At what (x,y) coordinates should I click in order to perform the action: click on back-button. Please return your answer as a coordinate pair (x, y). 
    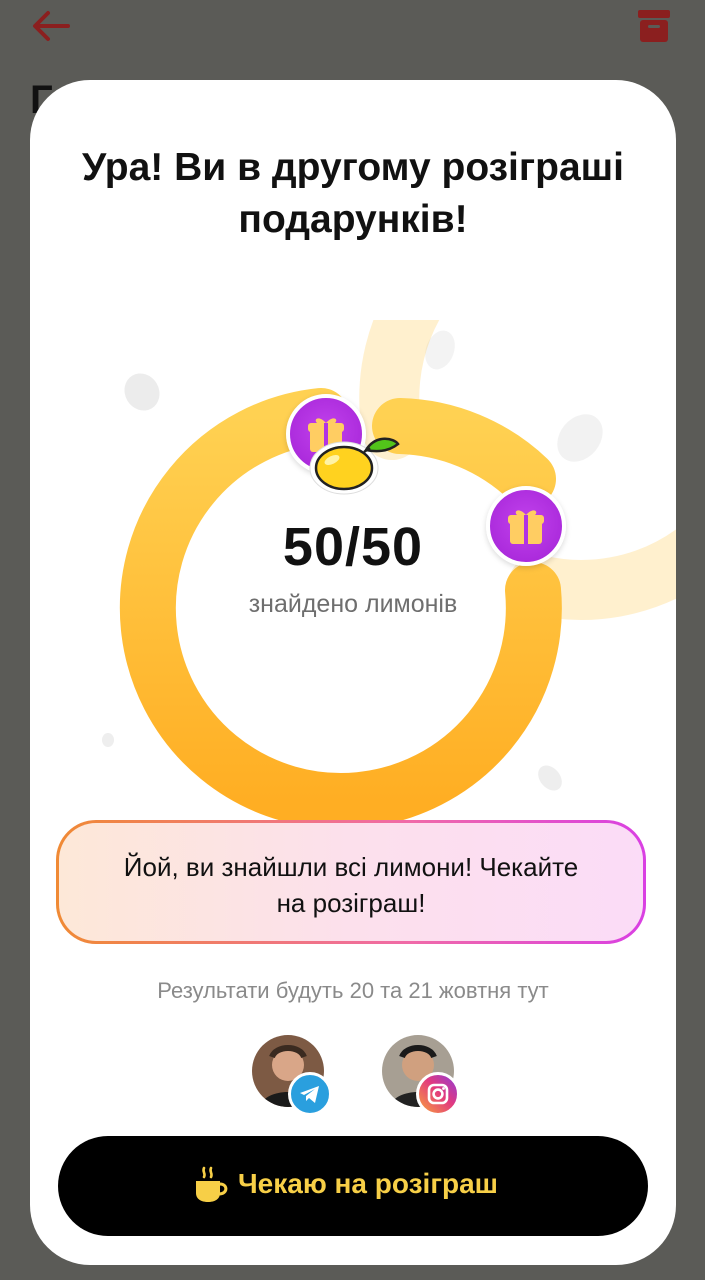
    Looking at the image, I should click on (51, 26).